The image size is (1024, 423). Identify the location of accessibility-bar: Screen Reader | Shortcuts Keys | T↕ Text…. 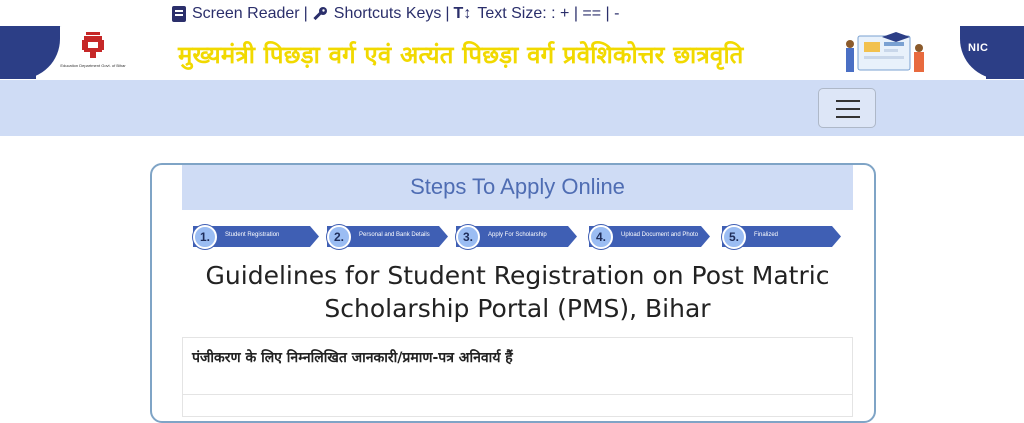
(512, 13).